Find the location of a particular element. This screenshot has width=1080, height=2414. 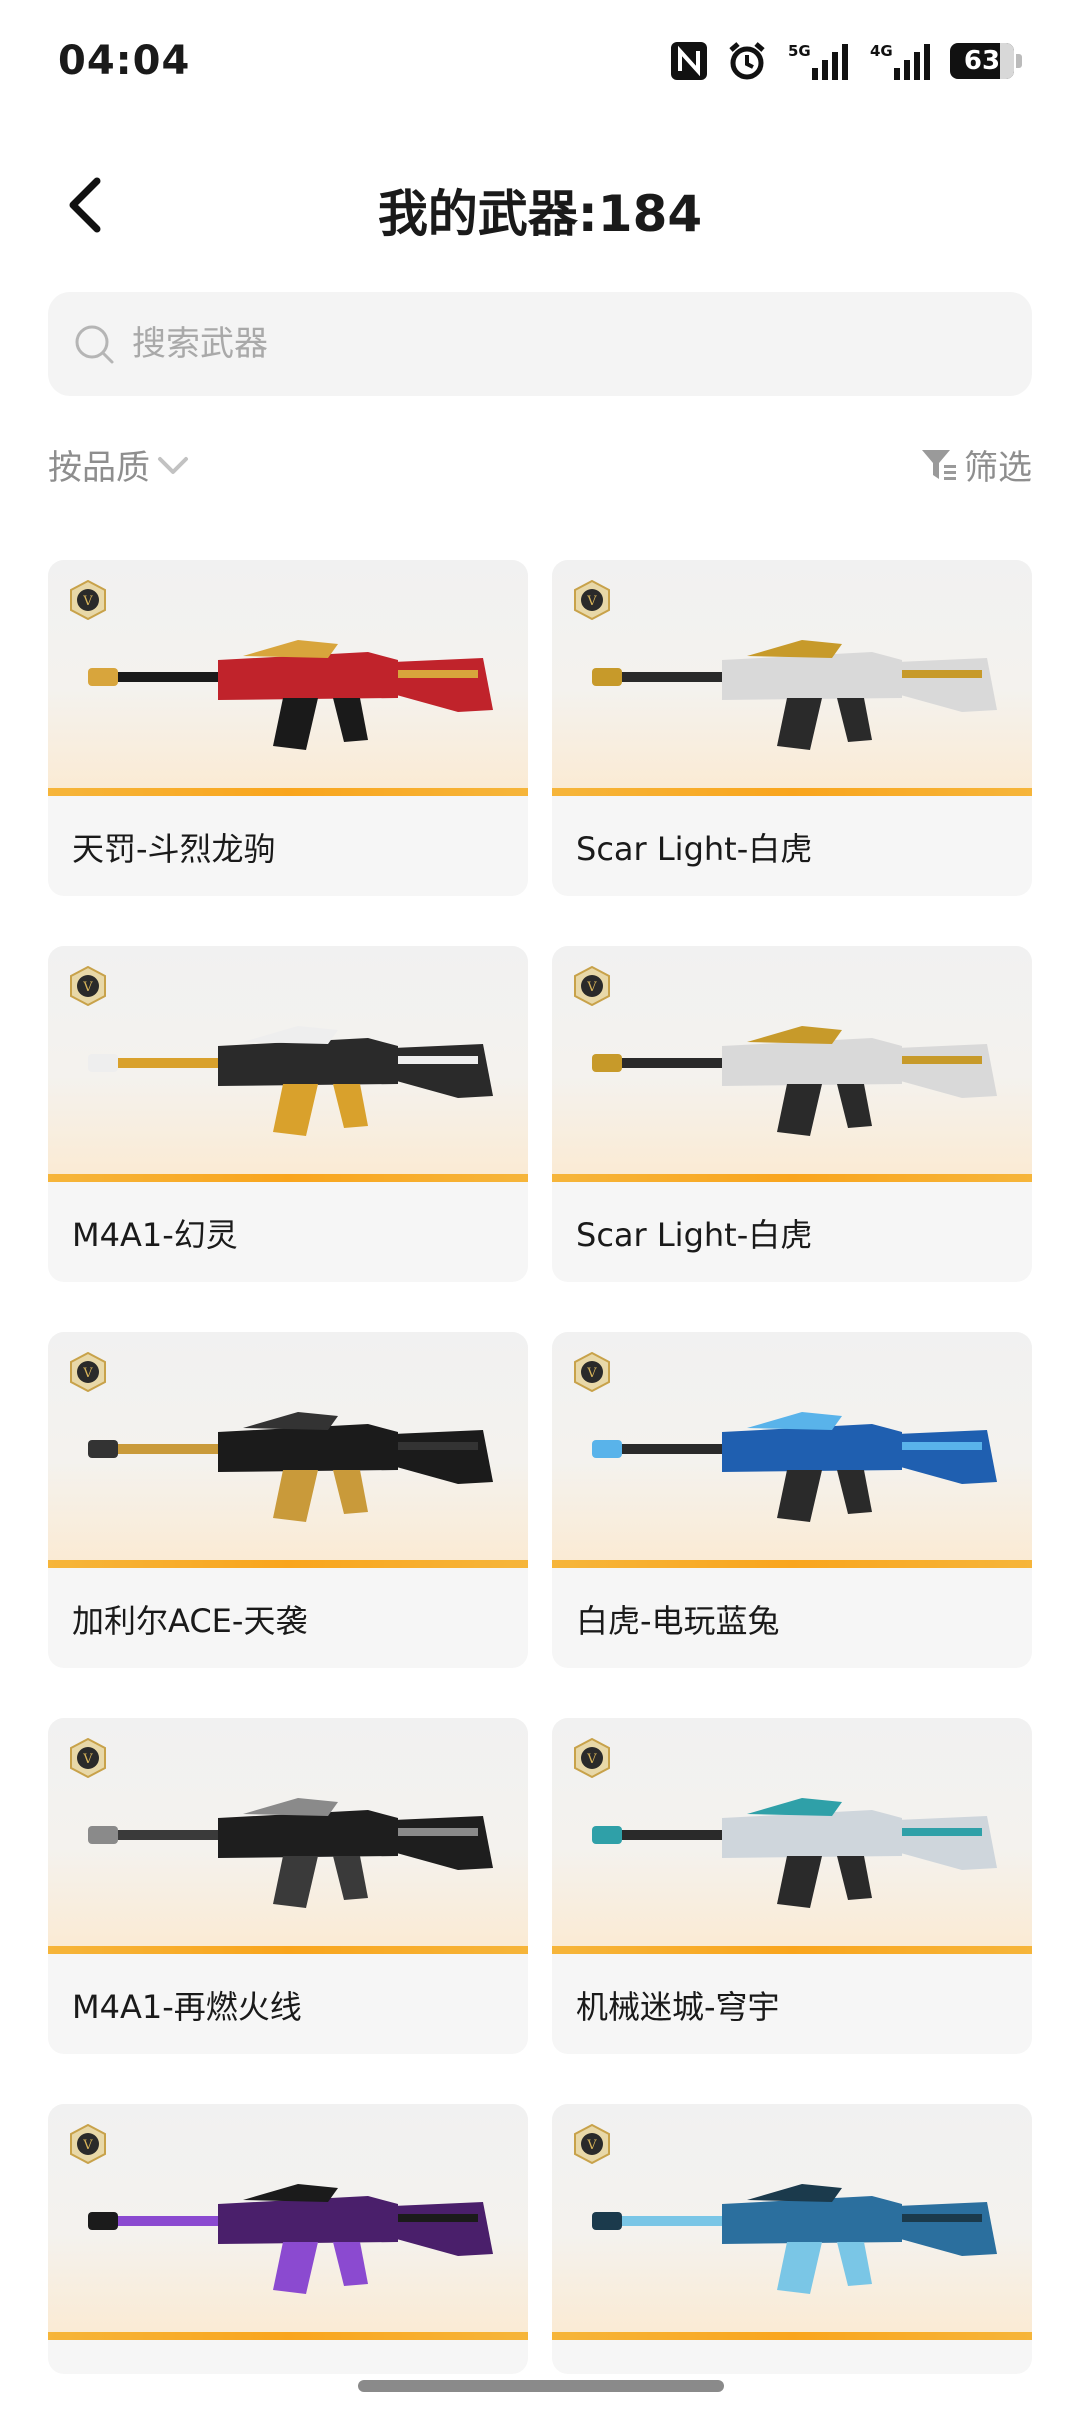

signal-4g-icon: 4G is located at coordinates (900, 61).